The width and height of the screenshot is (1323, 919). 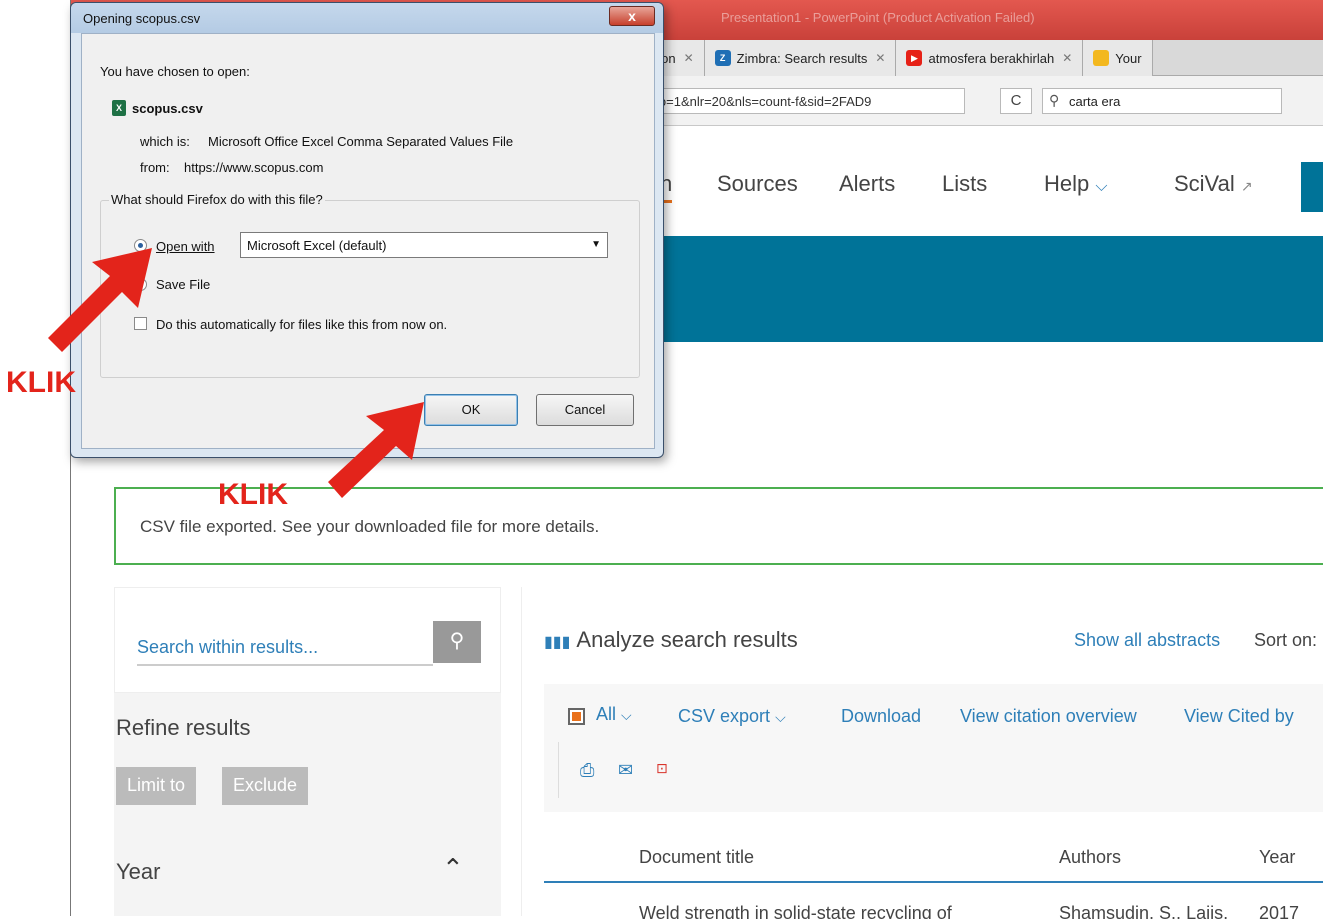 I want to click on tab-label: Your, so click(x=1128, y=58).